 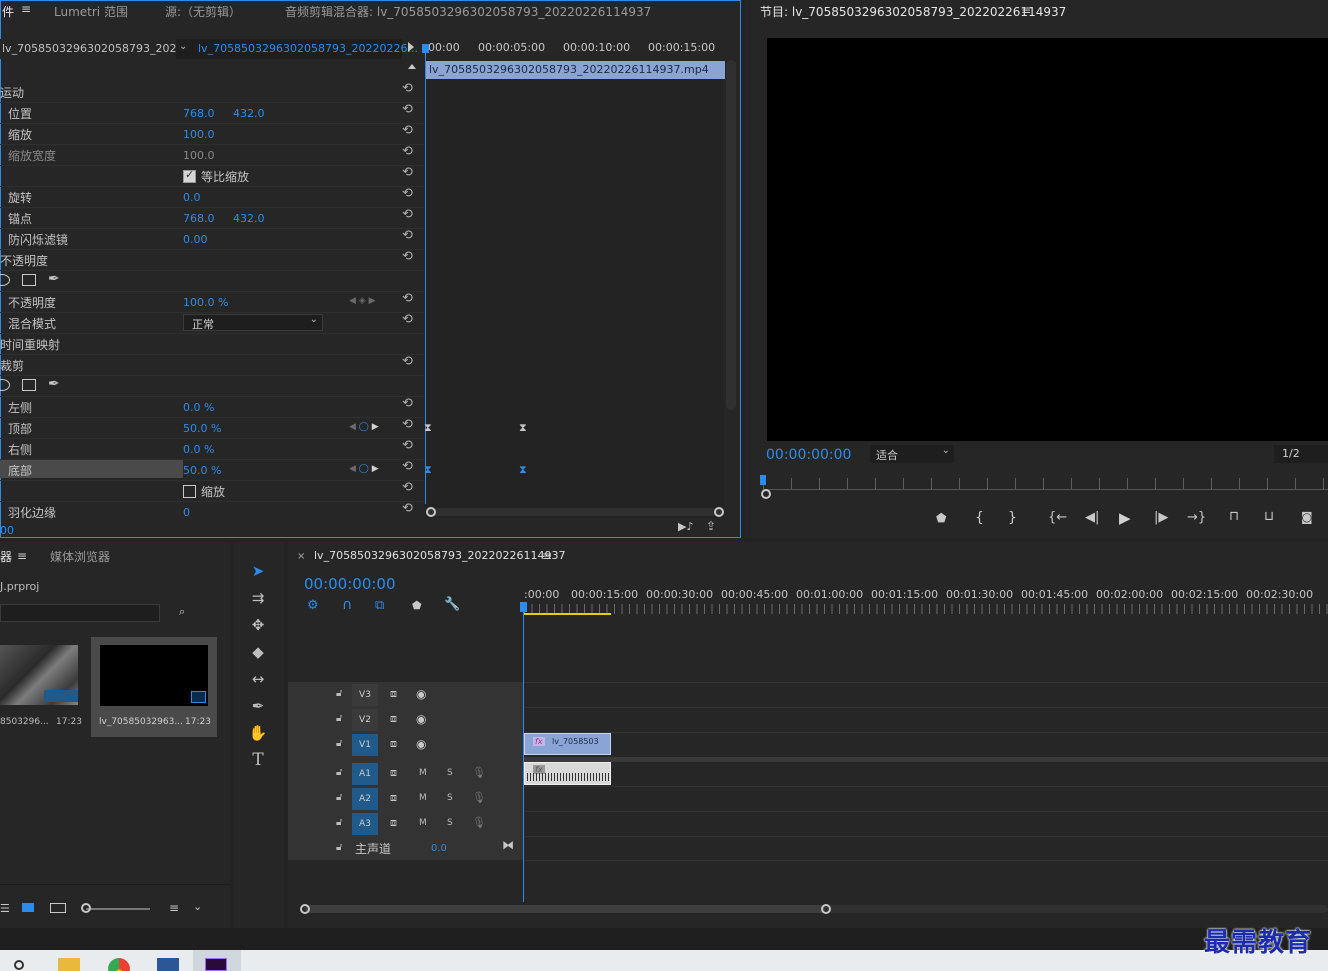 What do you see at coordinates (412, 66) in the screenshot?
I see `effect-scroll-up-icon` at bounding box center [412, 66].